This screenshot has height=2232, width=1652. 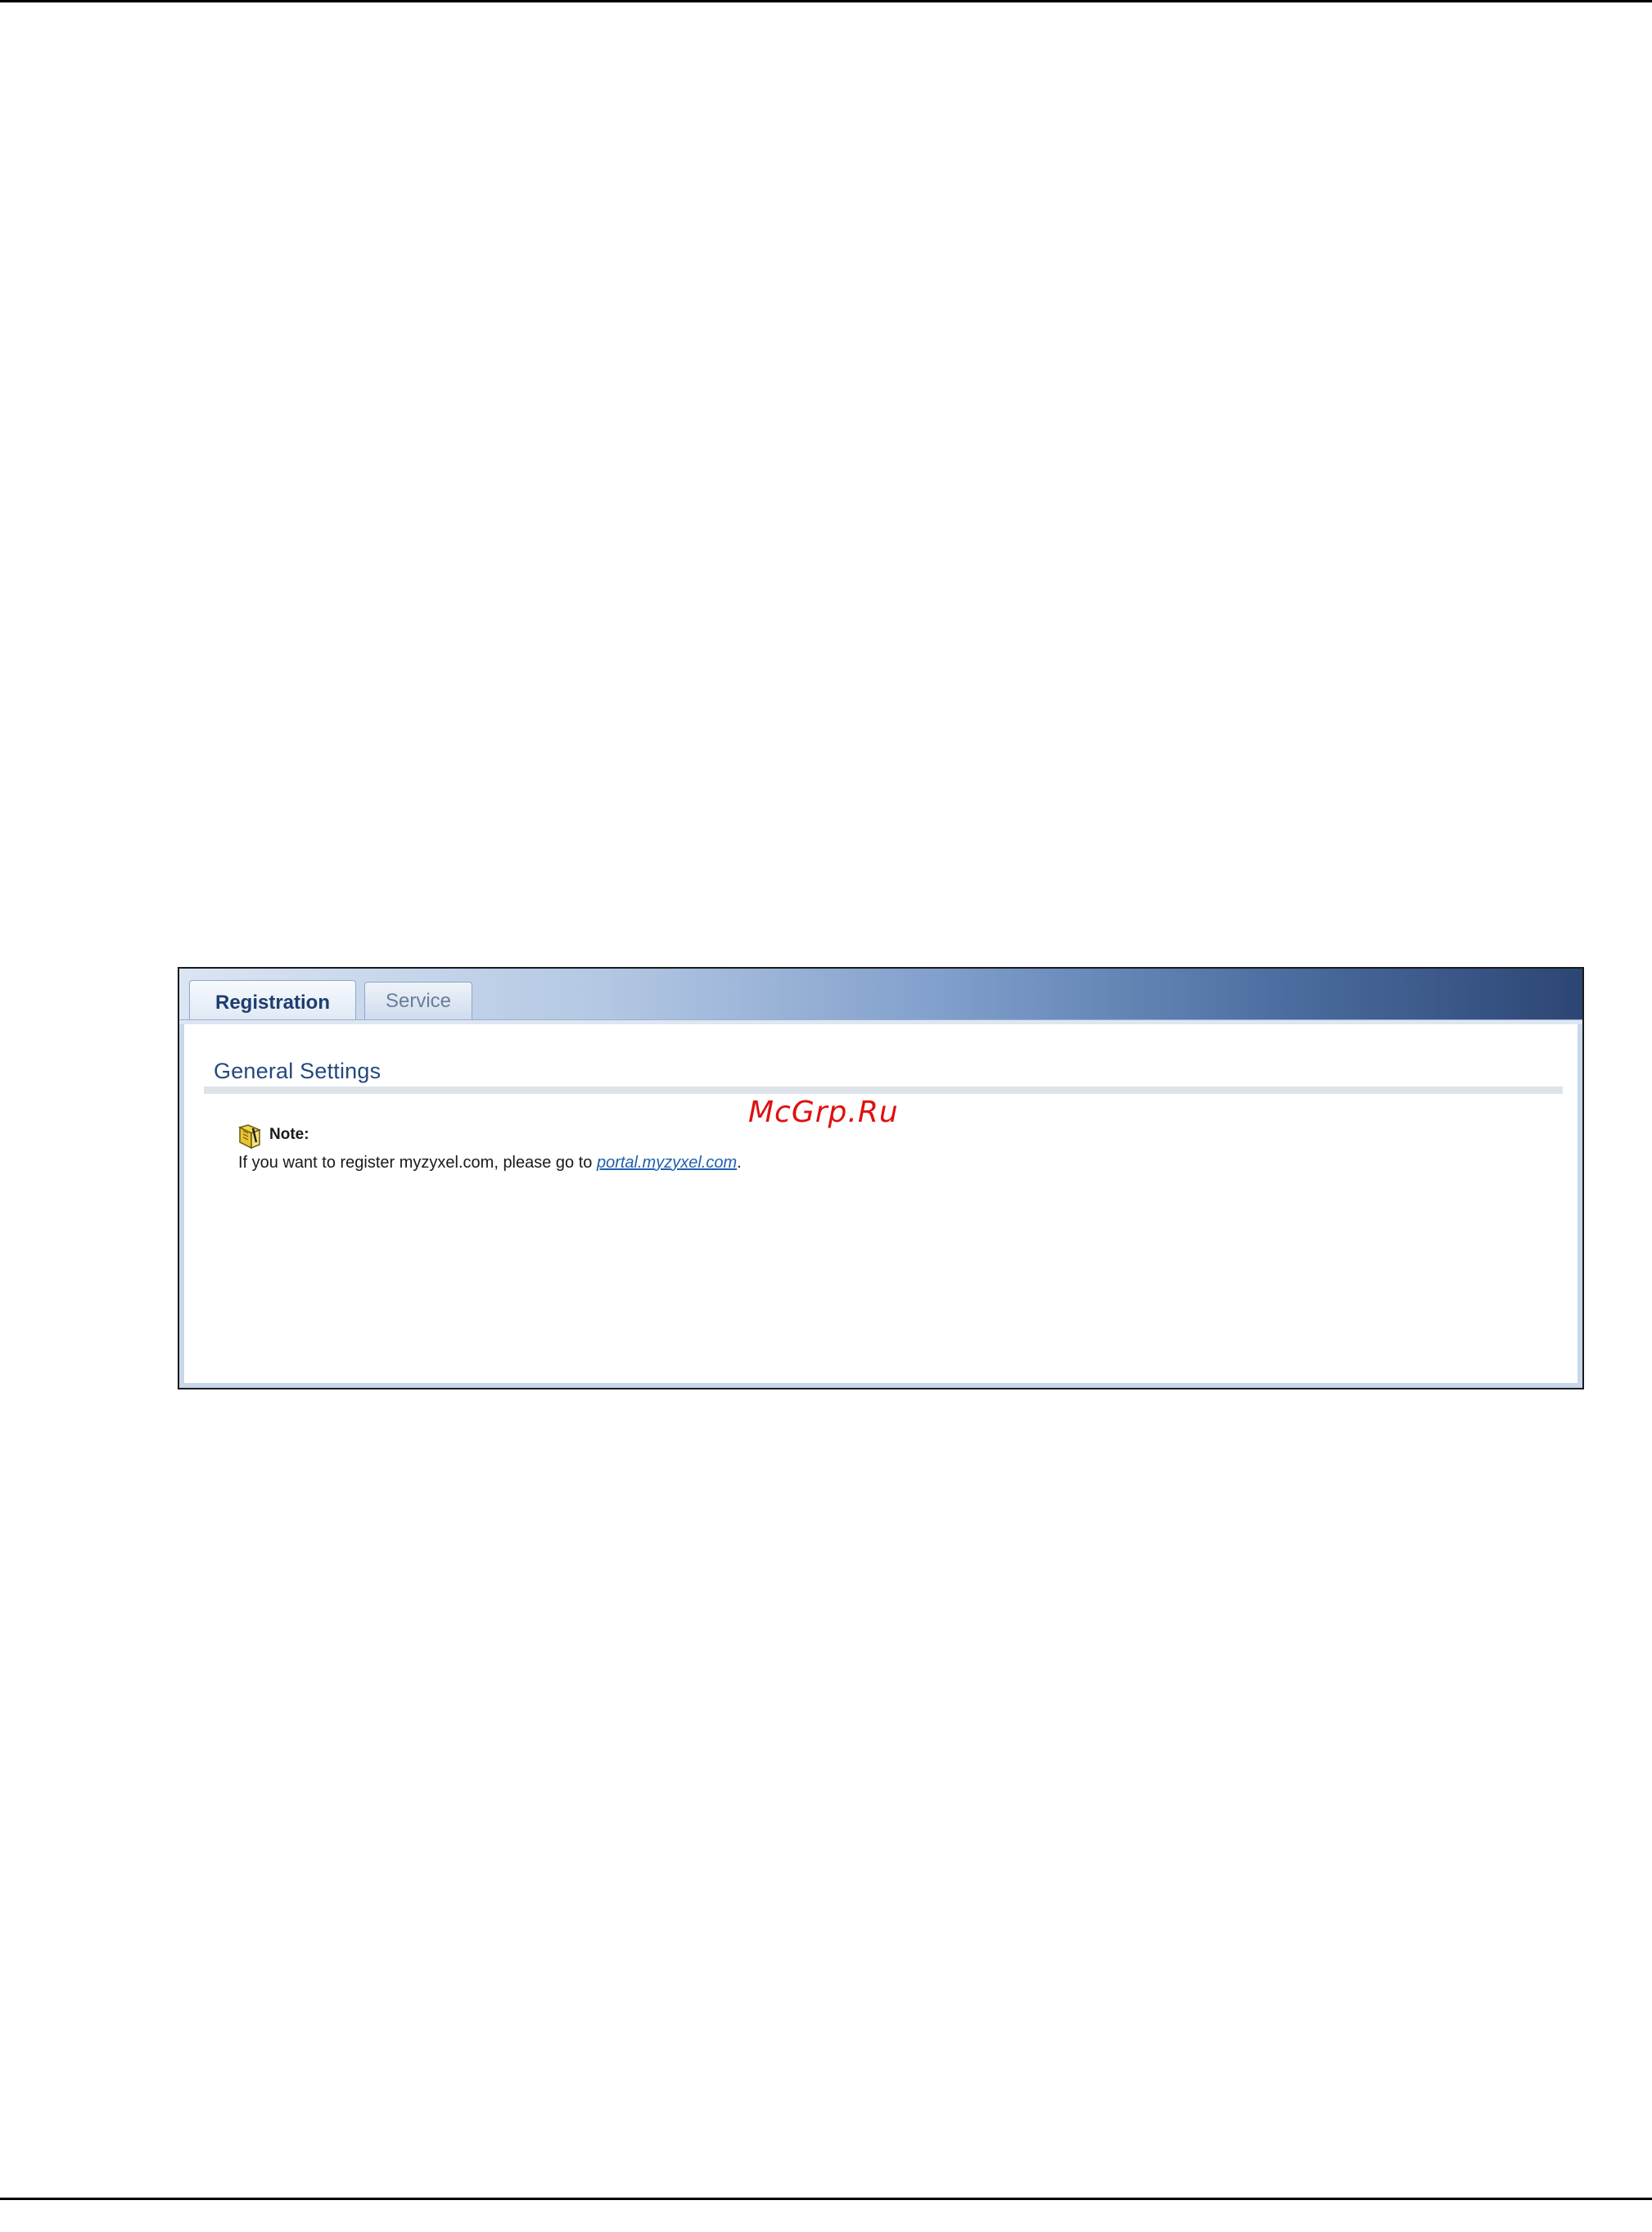 What do you see at coordinates (297, 1071) in the screenshot?
I see `section-title: General Settings` at bounding box center [297, 1071].